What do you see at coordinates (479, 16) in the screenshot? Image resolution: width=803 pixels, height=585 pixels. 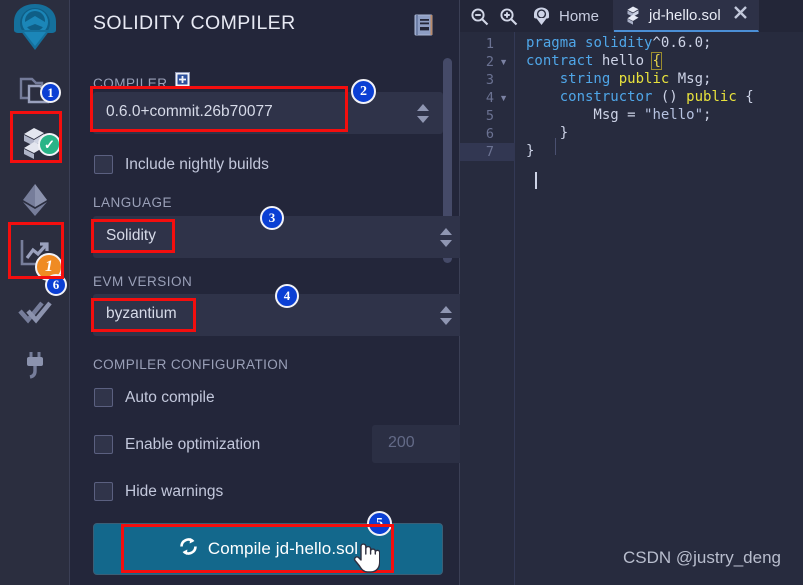 I see `zoom-out-icon` at bounding box center [479, 16].